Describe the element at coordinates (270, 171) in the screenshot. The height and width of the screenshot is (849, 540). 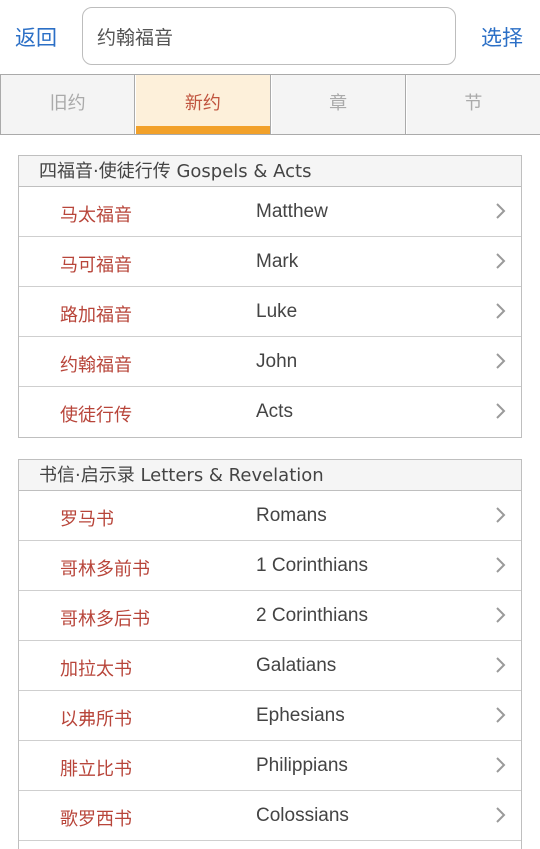
I see `section-title: 四福音·使徒行传 Gospels & Acts` at that location.